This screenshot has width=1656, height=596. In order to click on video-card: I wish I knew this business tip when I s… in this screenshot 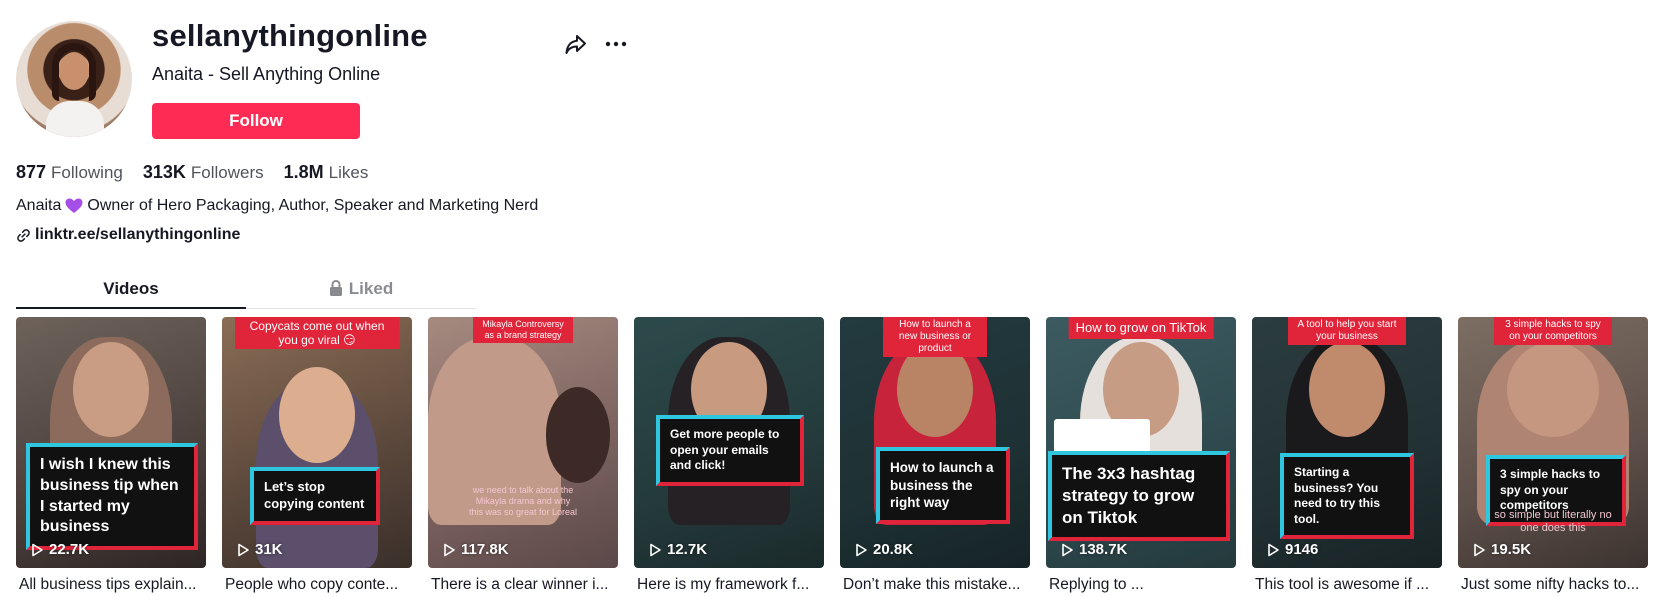, I will do `click(111, 455)`.